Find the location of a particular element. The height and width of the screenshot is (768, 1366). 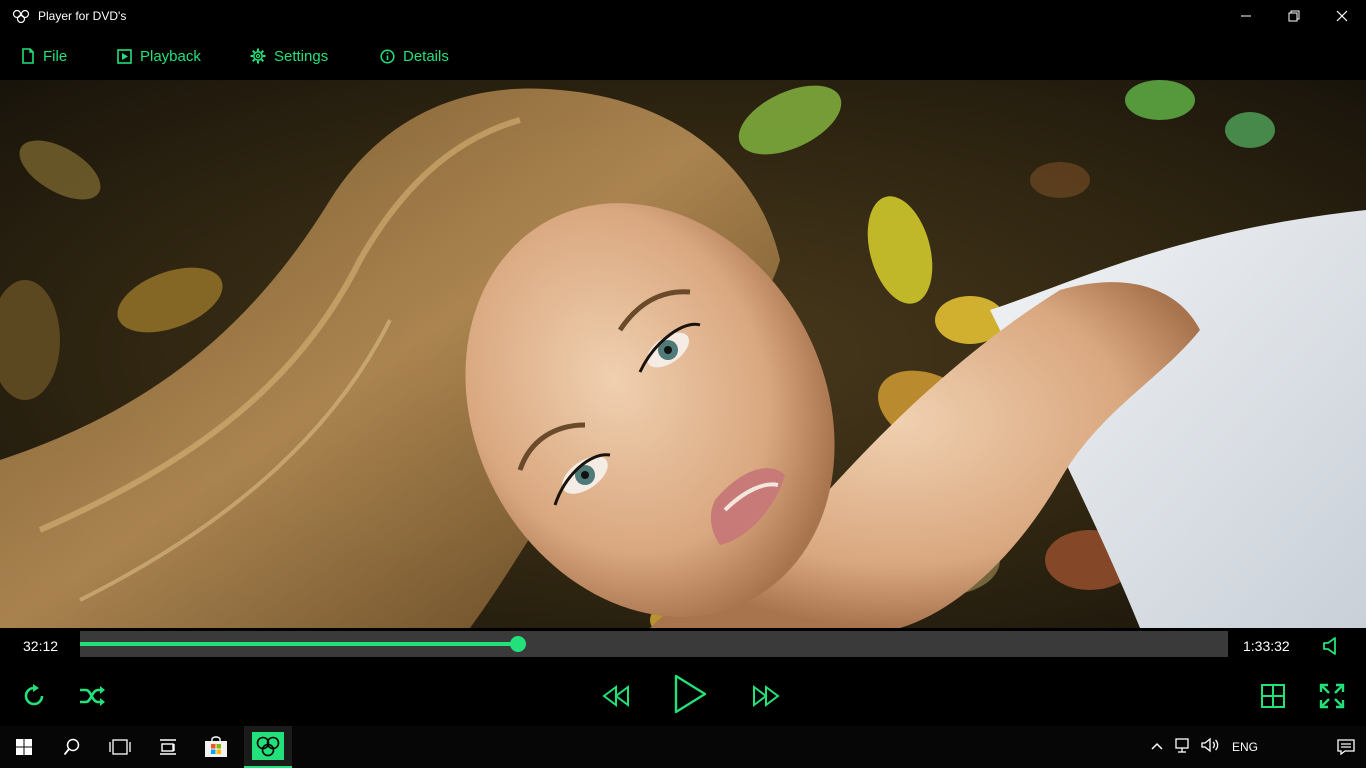

window-title: Player for DVD's is located at coordinates (82, 16).